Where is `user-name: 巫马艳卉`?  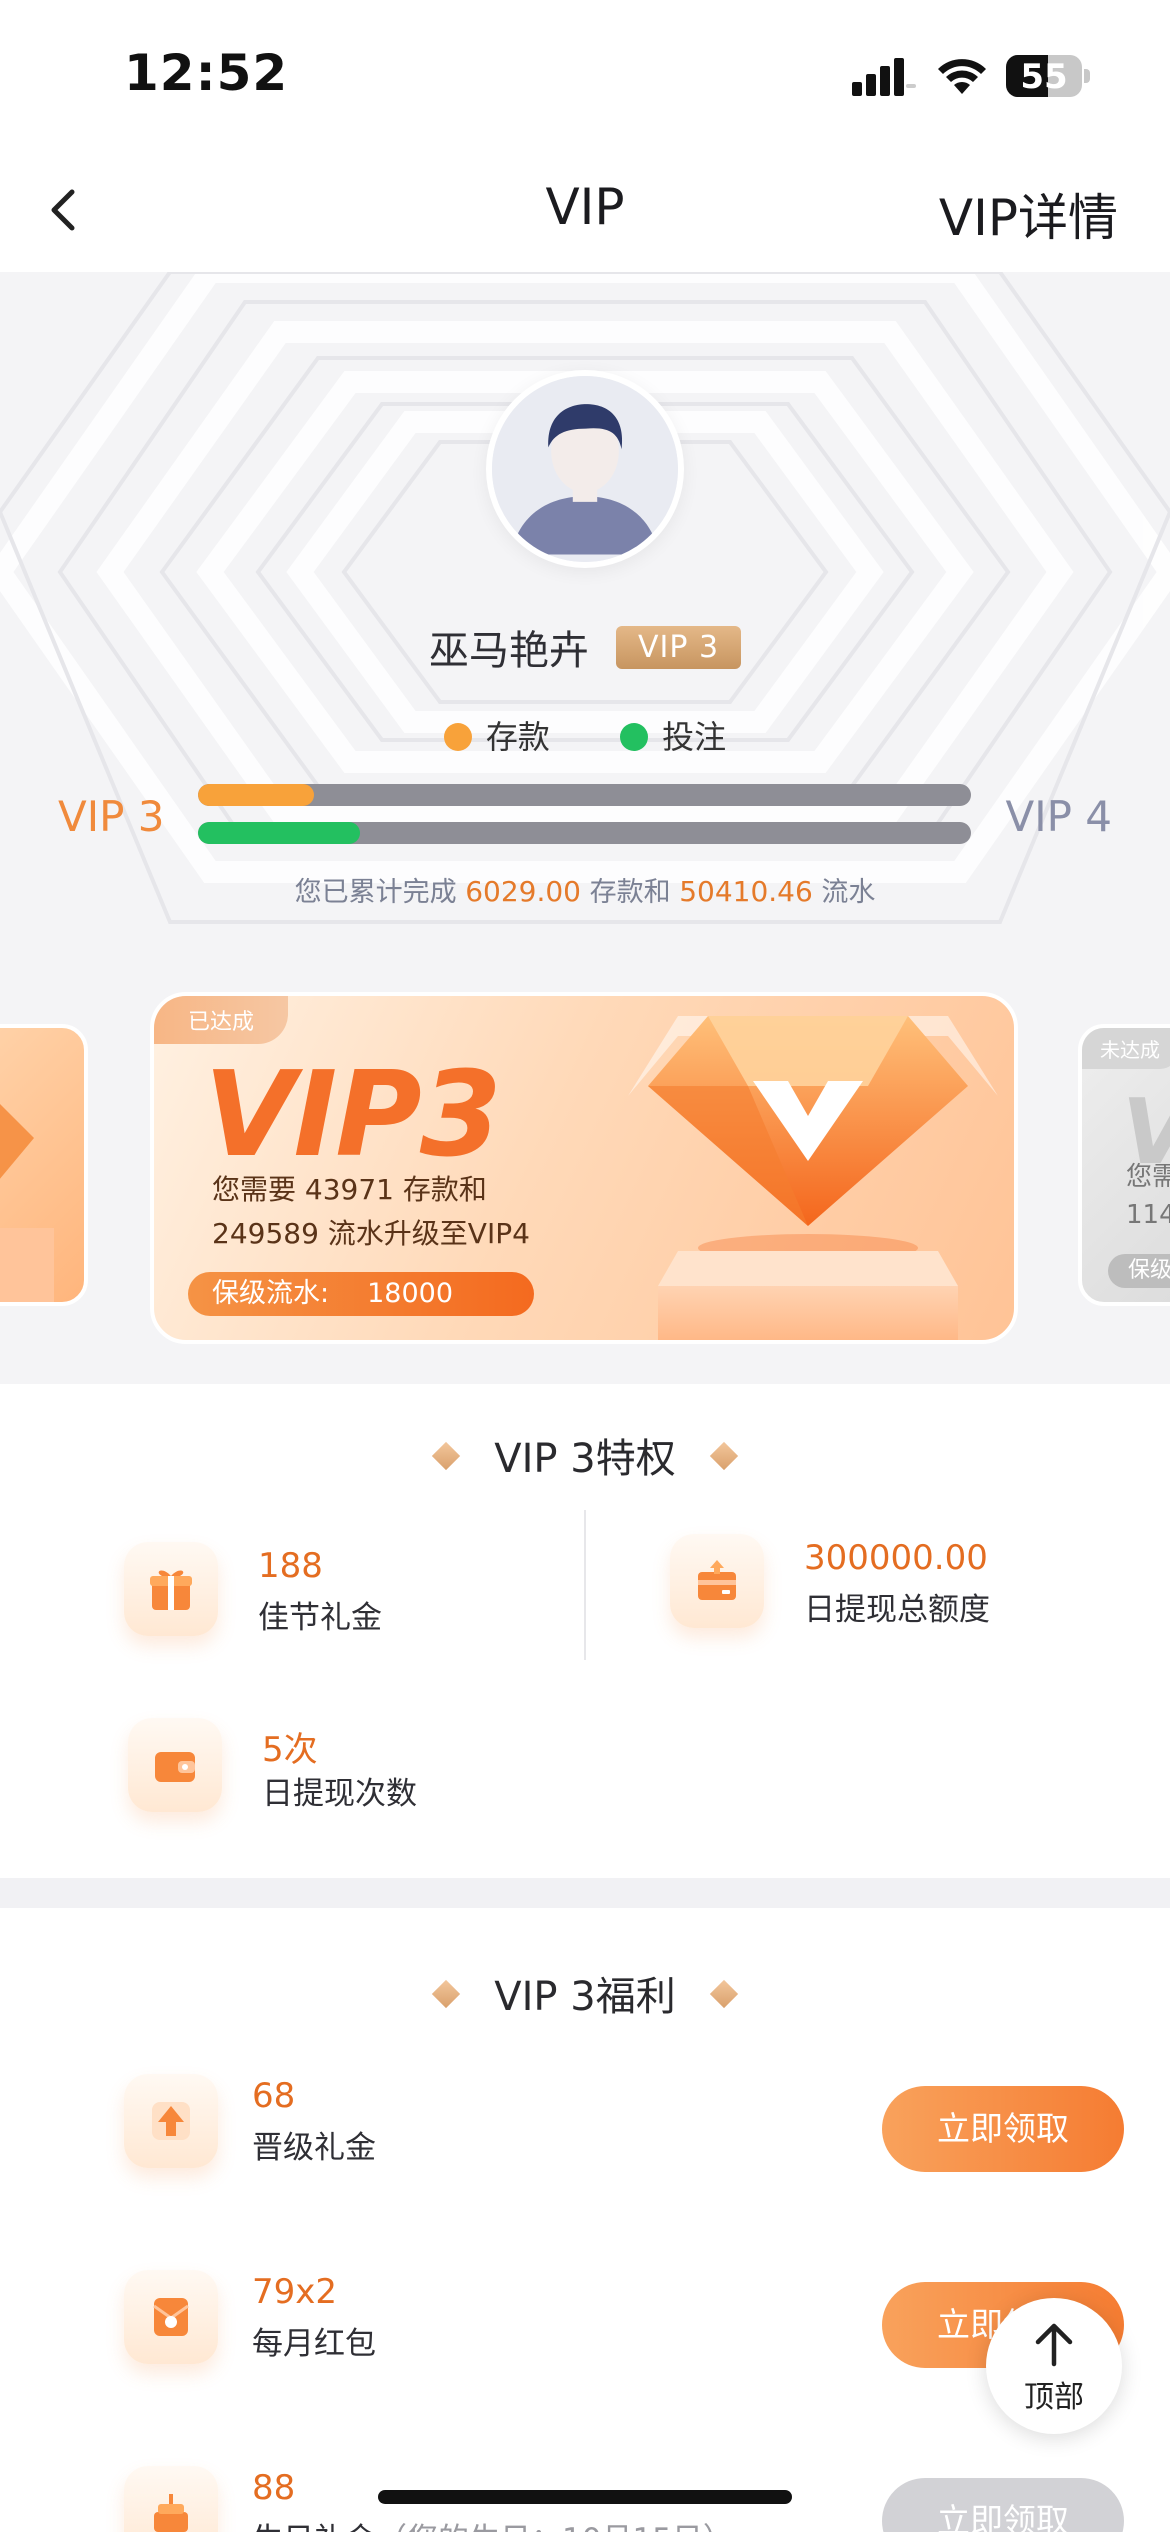
user-name: 巫马艳卉 is located at coordinates (508, 651).